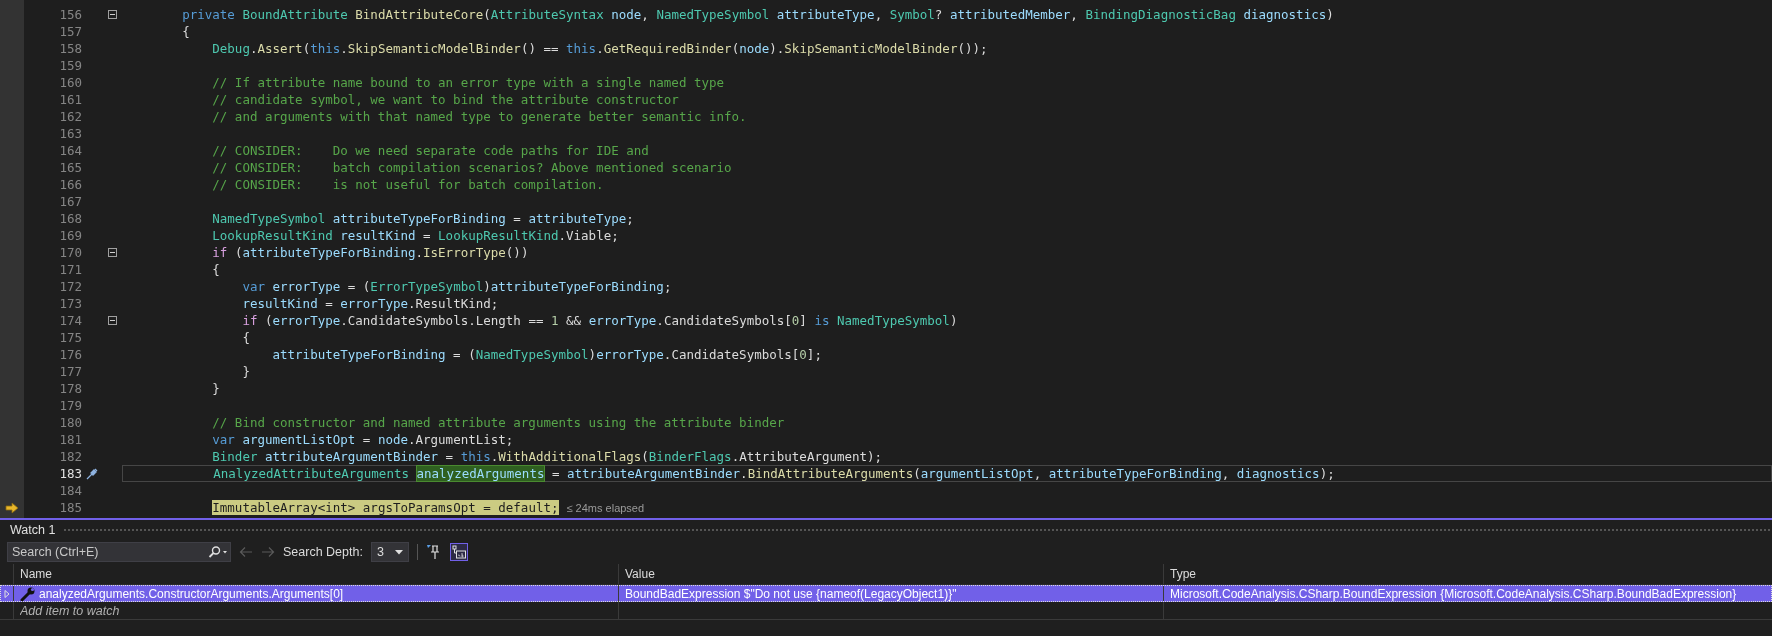 The width and height of the screenshot is (1772, 636). I want to click on column-header: Name, so click(36, 574).